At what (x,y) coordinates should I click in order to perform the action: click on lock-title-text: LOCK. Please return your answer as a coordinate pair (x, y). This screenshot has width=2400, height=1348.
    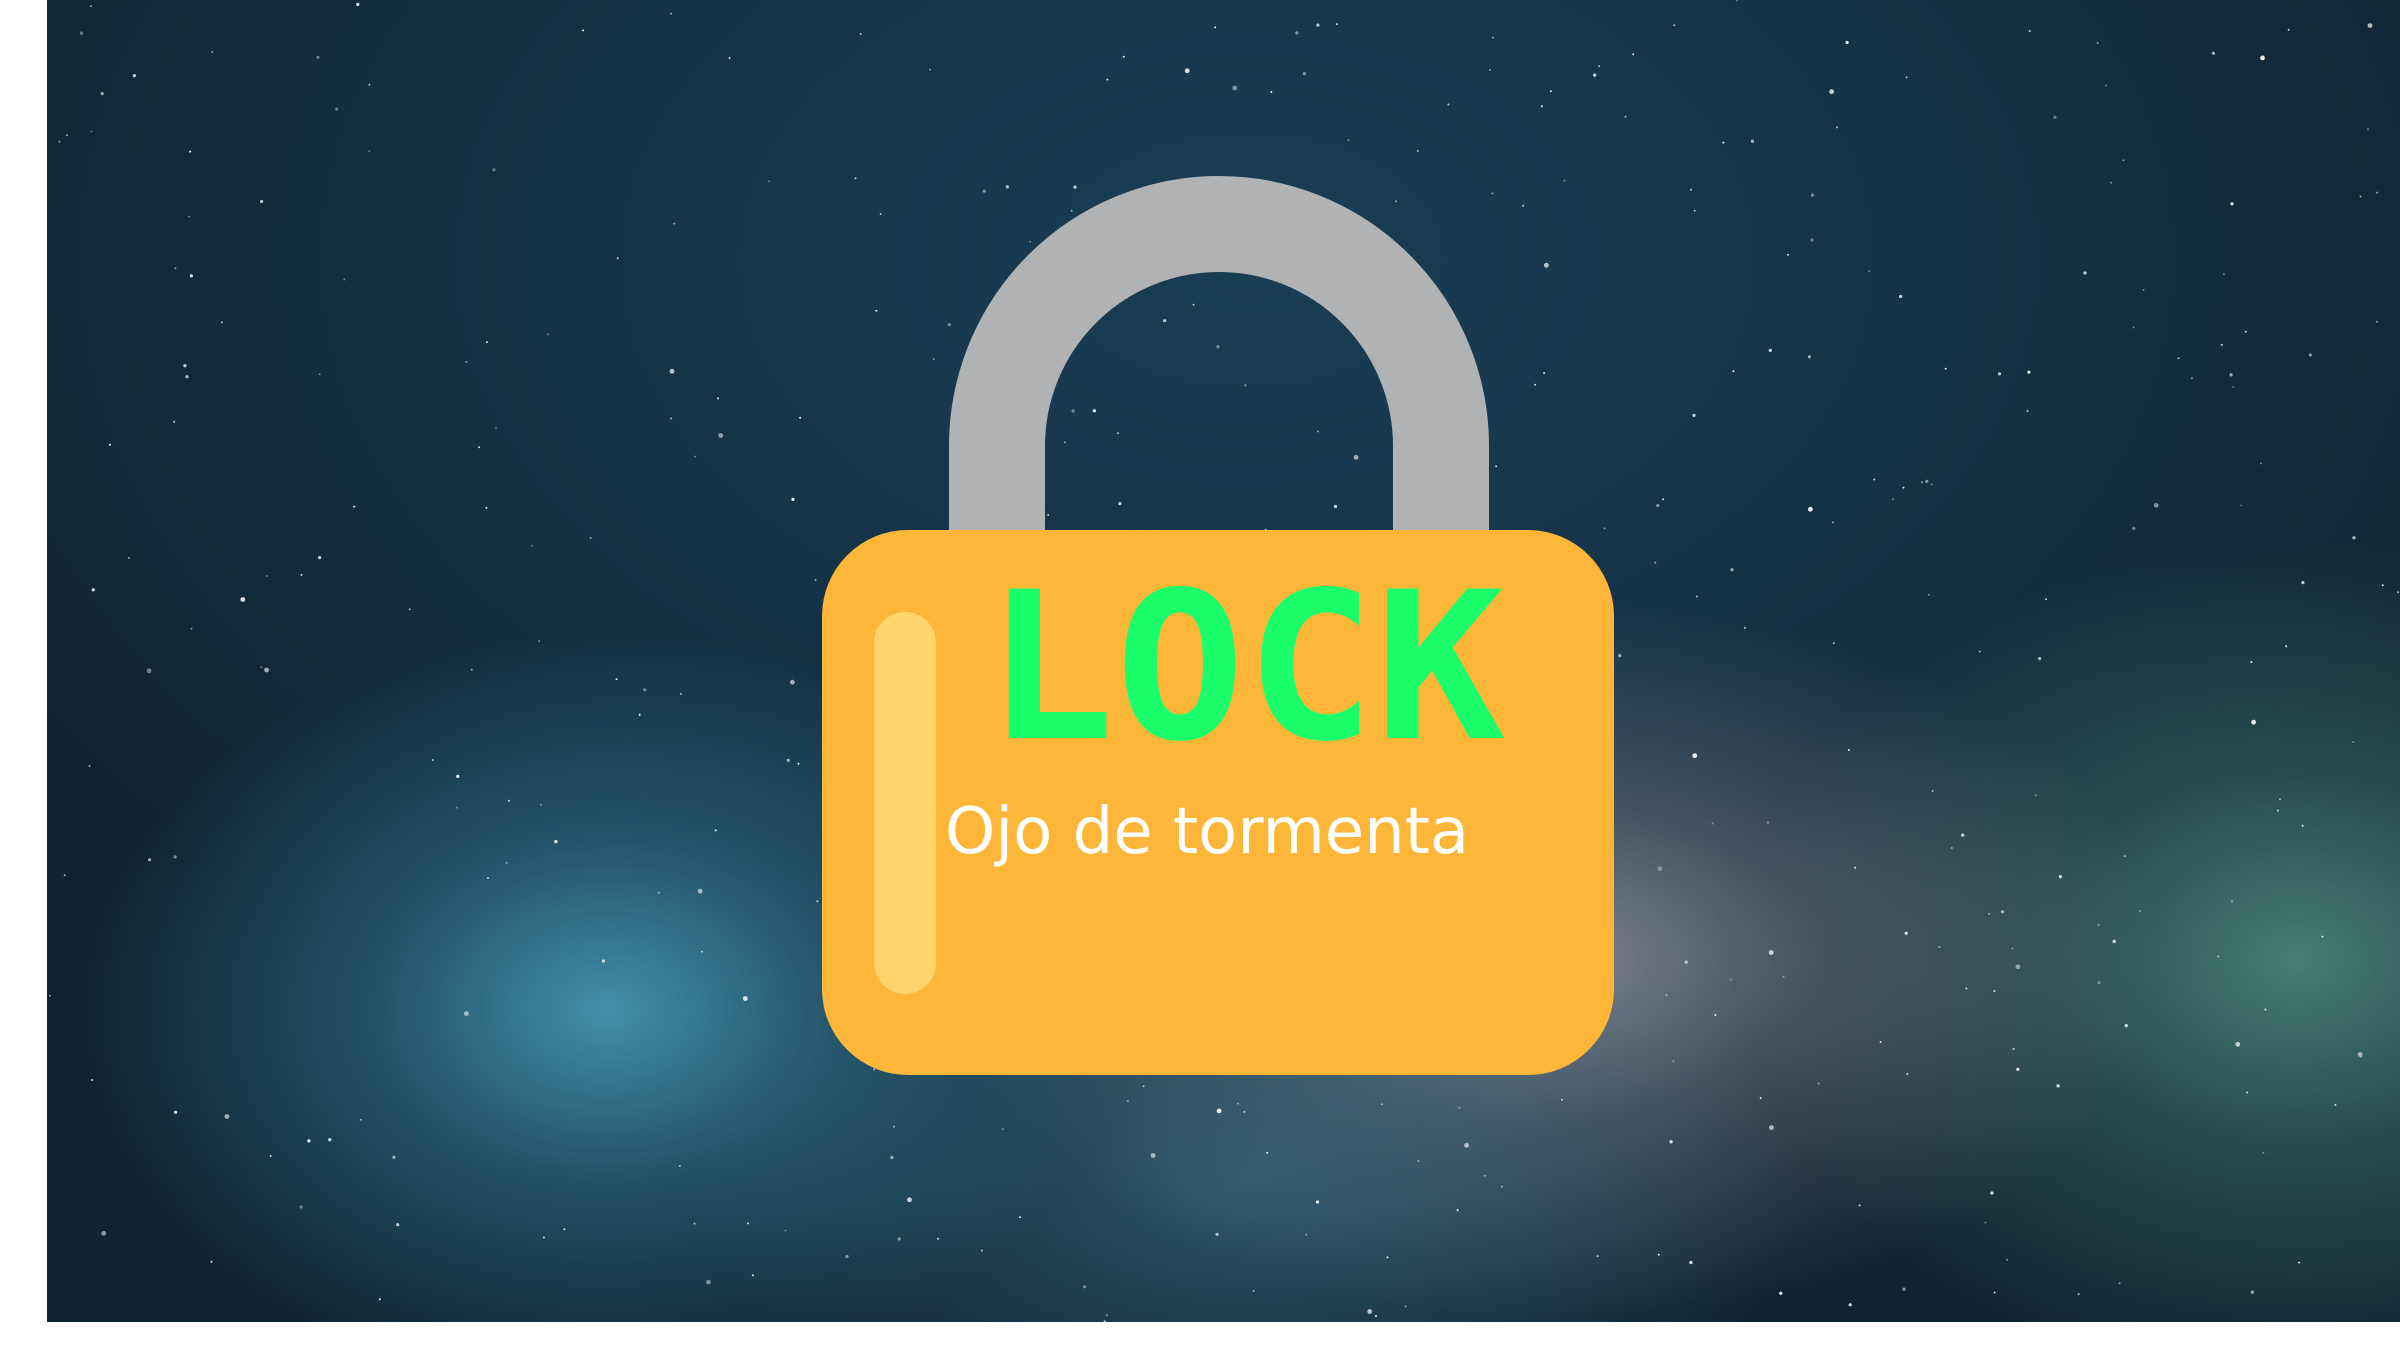
    Looking at the image, I should click on (1245, 665).